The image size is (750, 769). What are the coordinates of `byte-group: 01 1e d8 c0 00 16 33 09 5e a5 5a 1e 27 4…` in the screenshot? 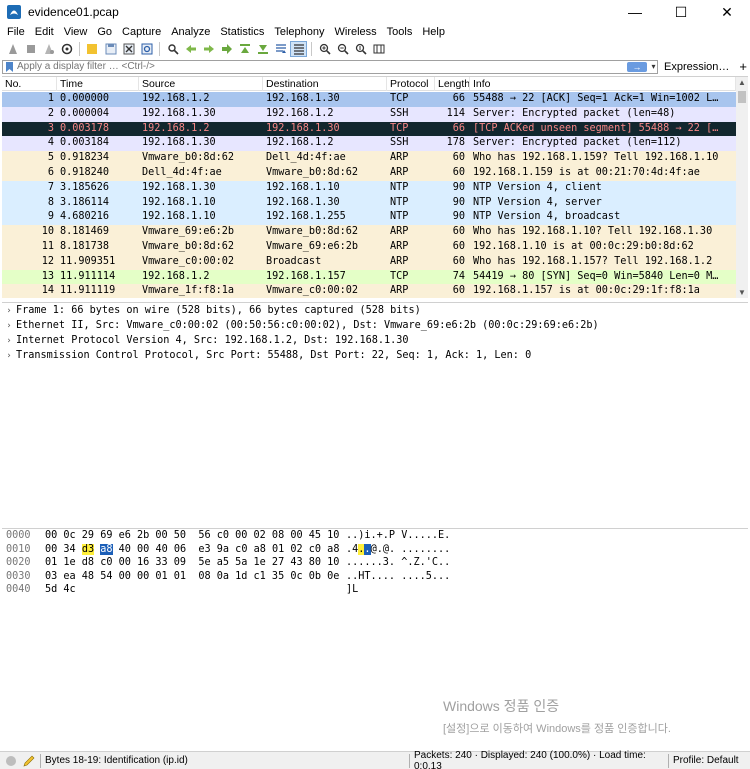 It's located at (192, 562).